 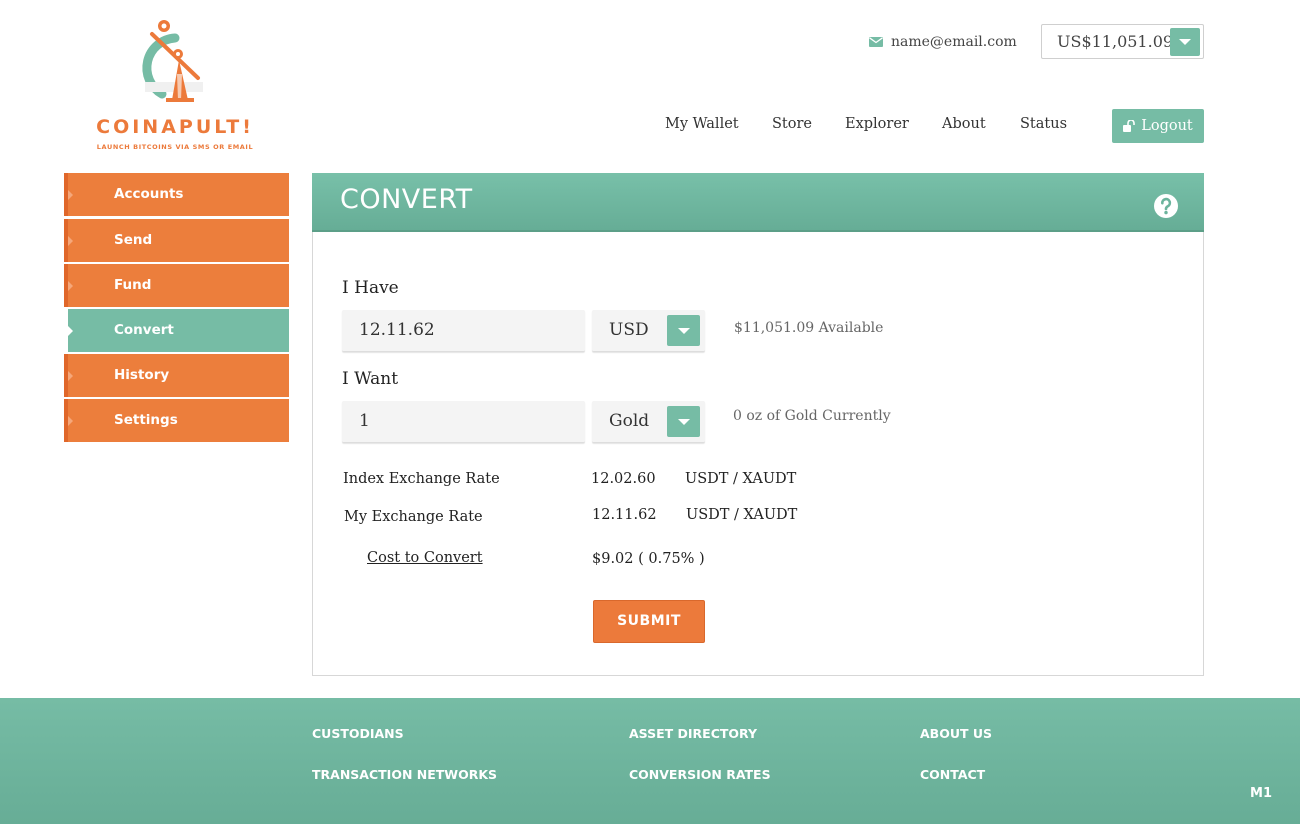 What do you see at coordinates (1129, 126) in the screenshot?
I see `unlock-icon` at bounding box center [1129, 126].